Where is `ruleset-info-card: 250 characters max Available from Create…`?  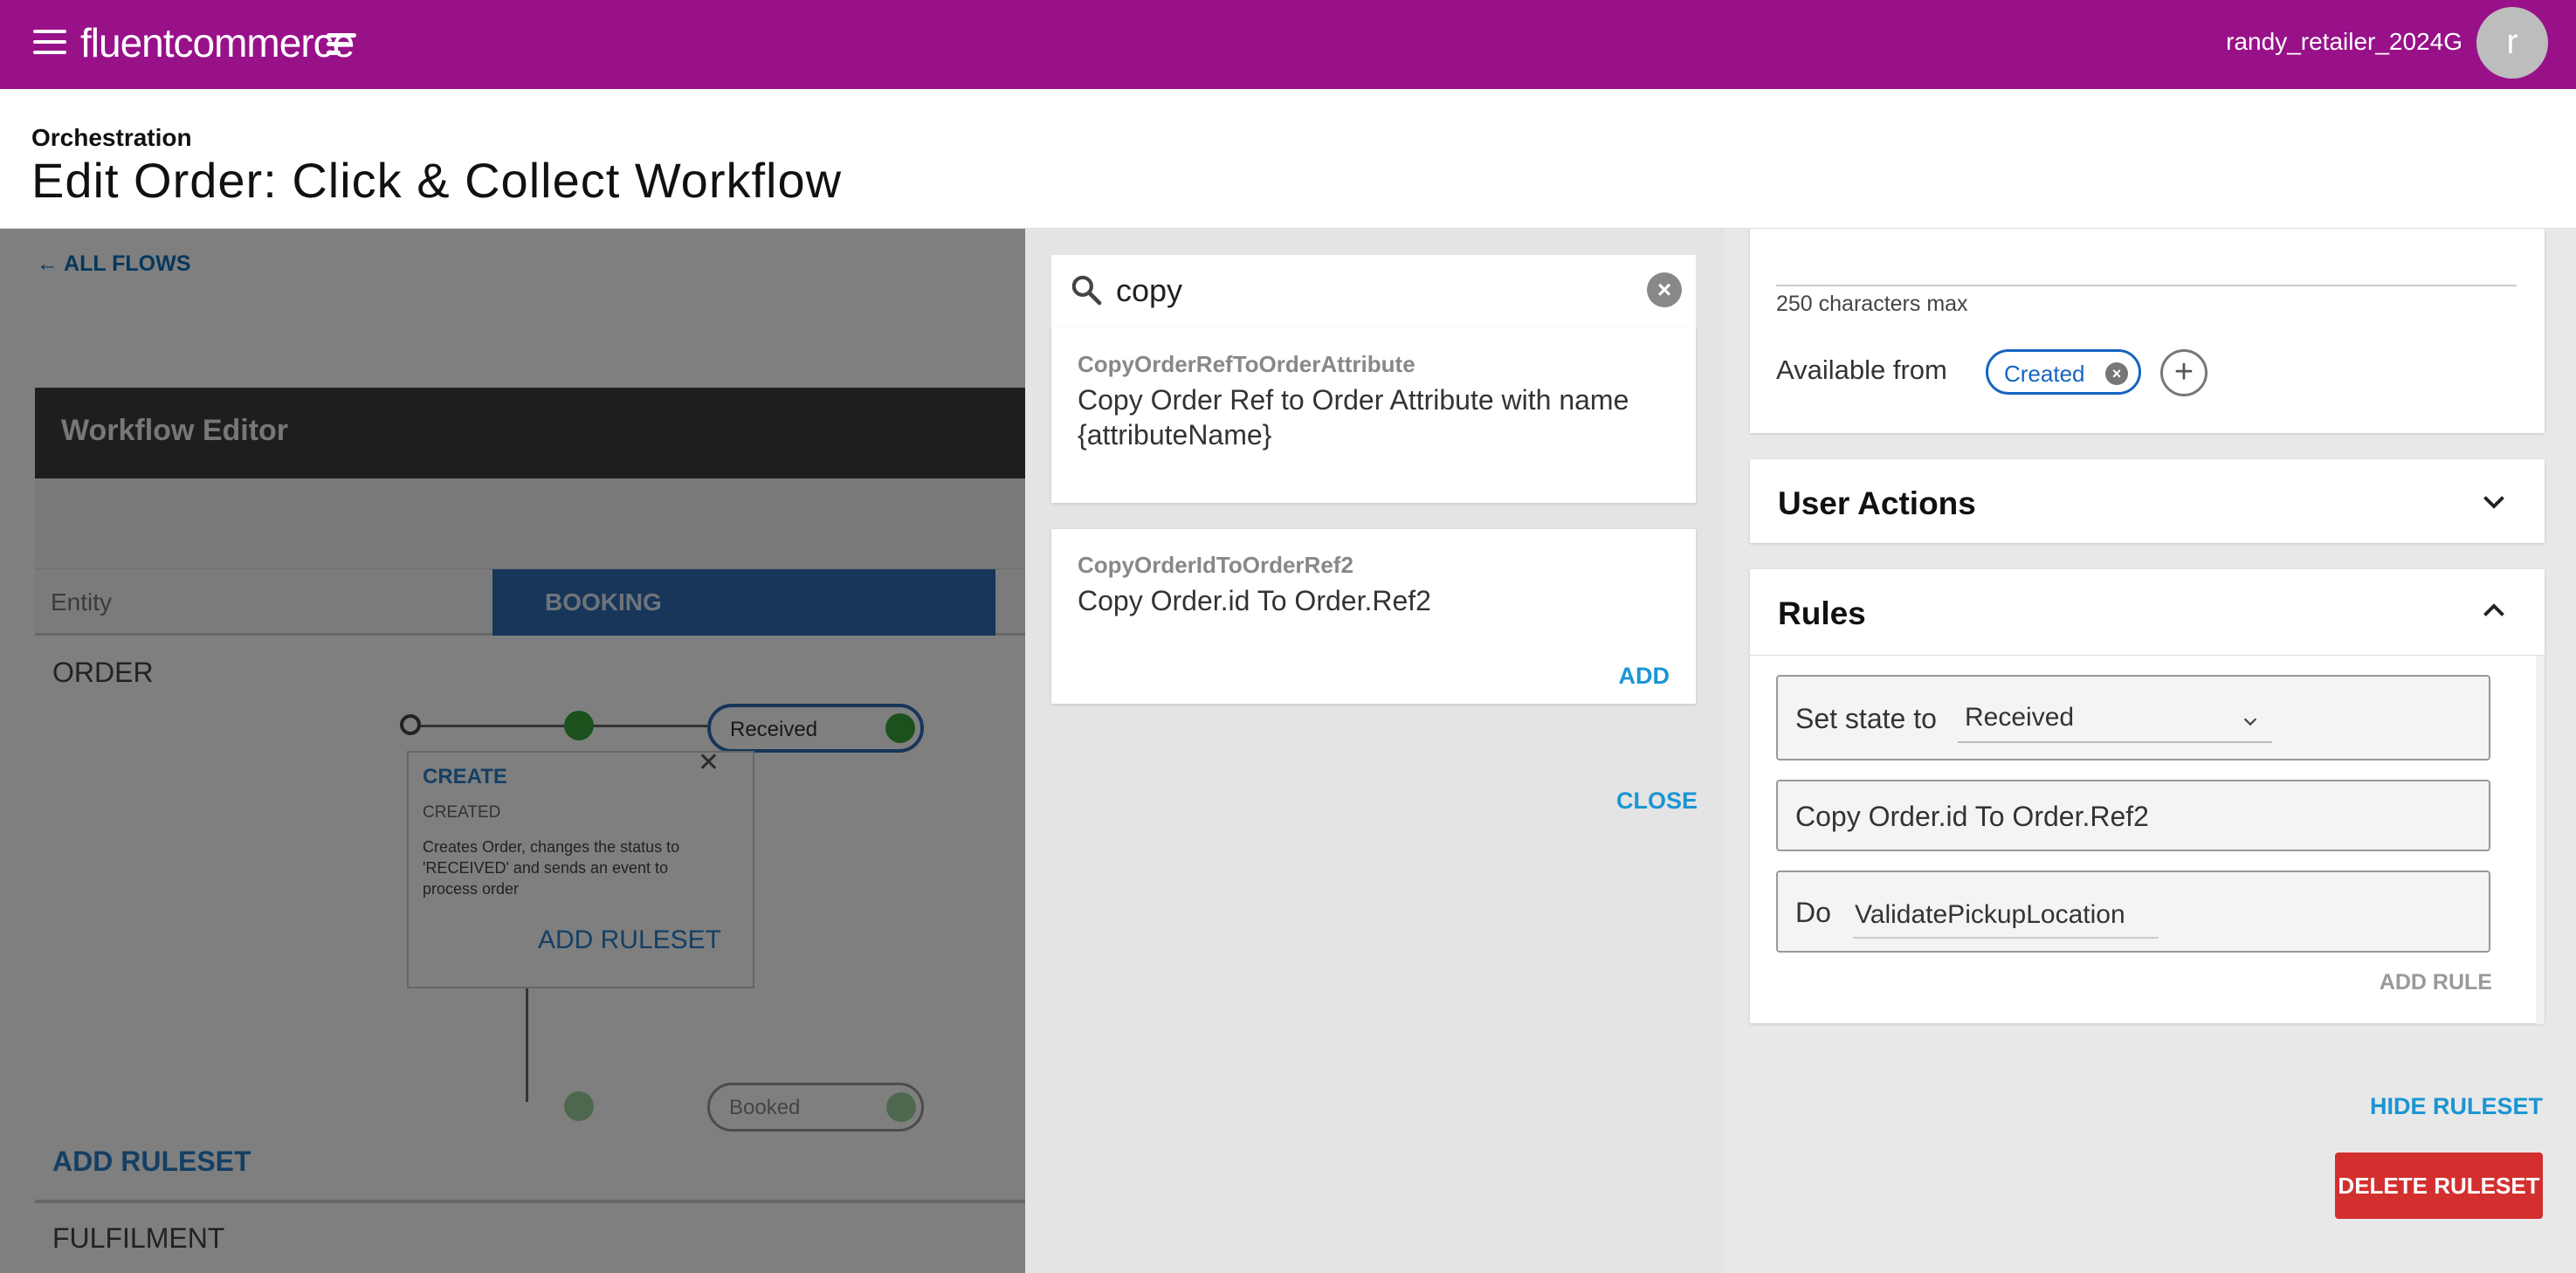
ruleset-info-card: 250 characters max Available from Create… is located at coordinates (2147, 331).